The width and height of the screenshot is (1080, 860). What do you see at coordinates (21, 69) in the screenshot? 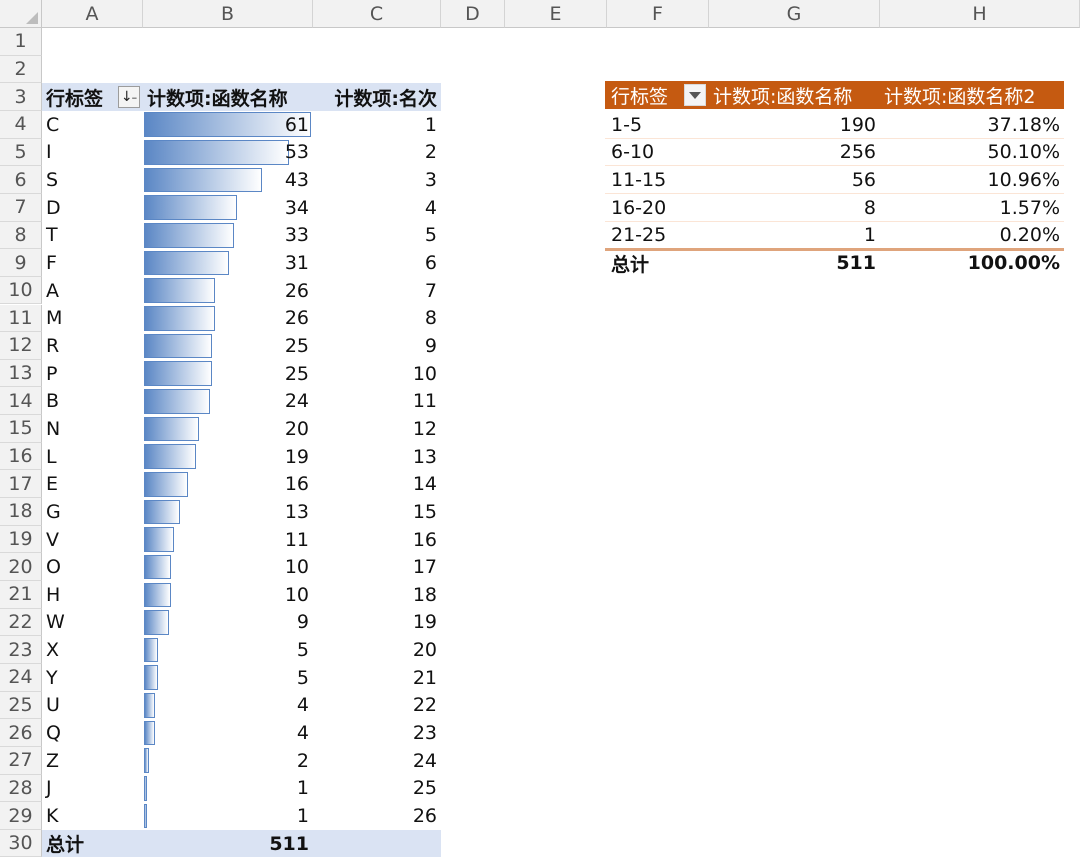
I see `row-header-2: 2` at bounding box center [21, 69].